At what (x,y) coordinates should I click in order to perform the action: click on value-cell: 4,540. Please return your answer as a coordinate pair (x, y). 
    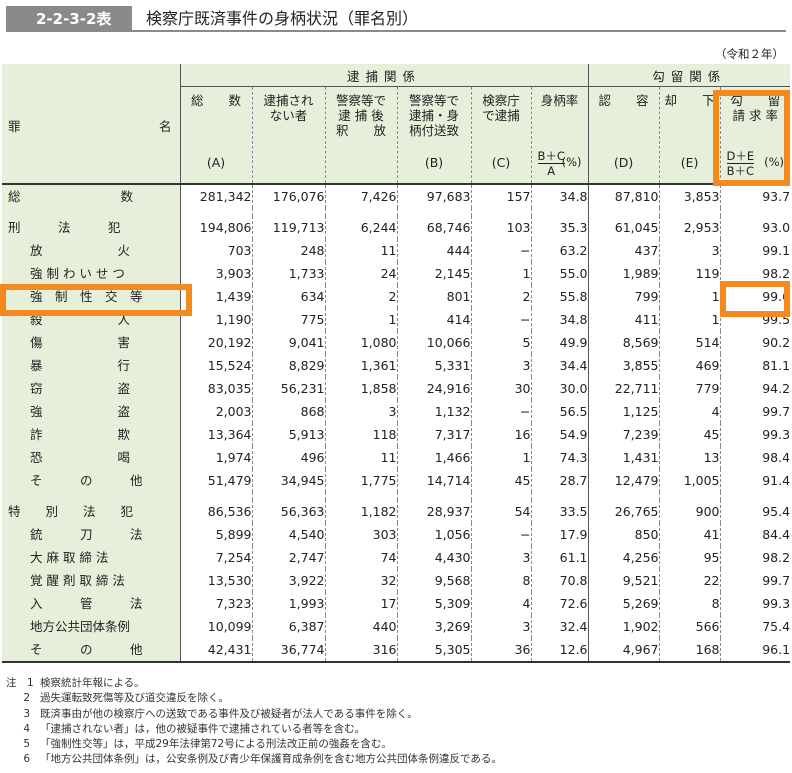
    Looking at the image, I should click on (288, 534).